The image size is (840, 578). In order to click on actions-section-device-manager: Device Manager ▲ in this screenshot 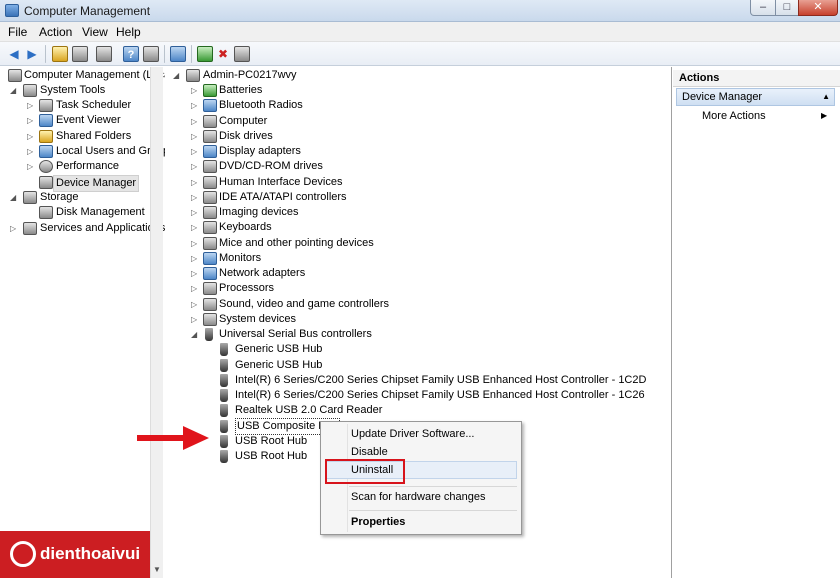, I will do `click(755, 97)`.